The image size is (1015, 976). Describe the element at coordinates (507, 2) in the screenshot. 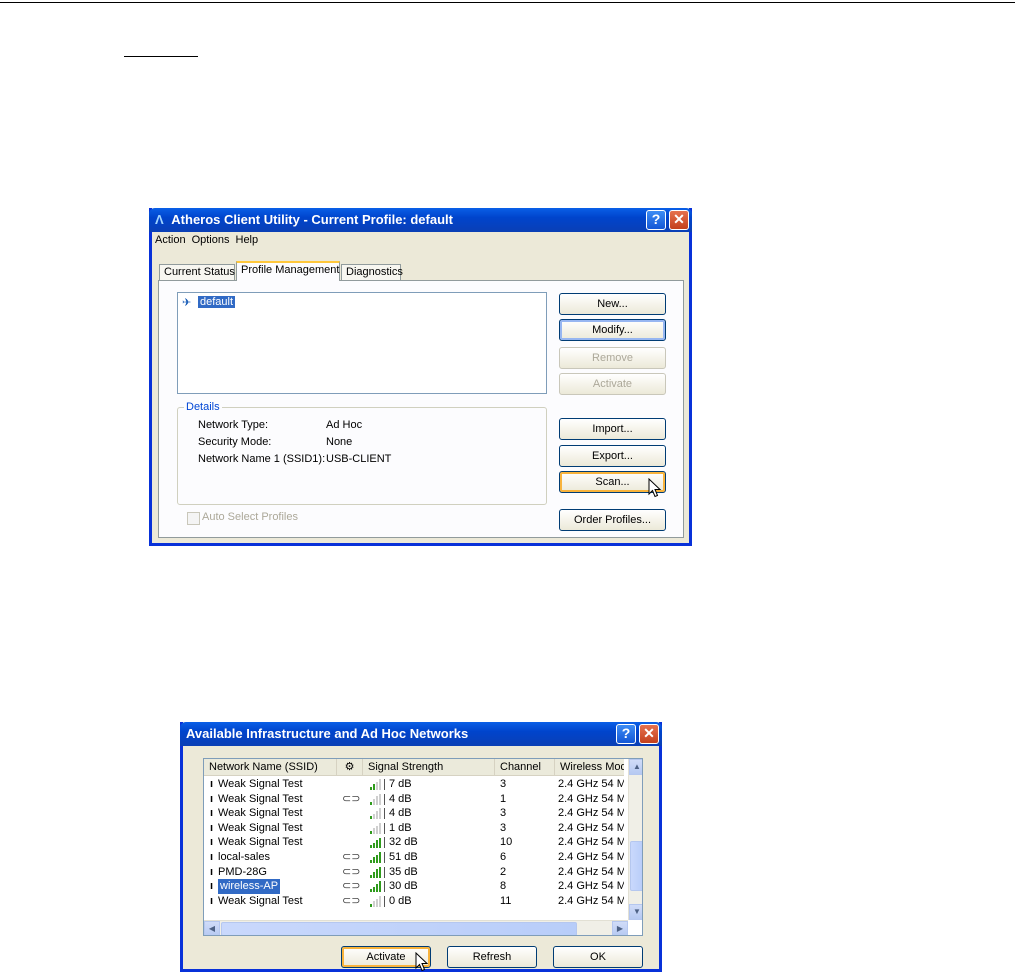

I see `page-top-rule` at that location.